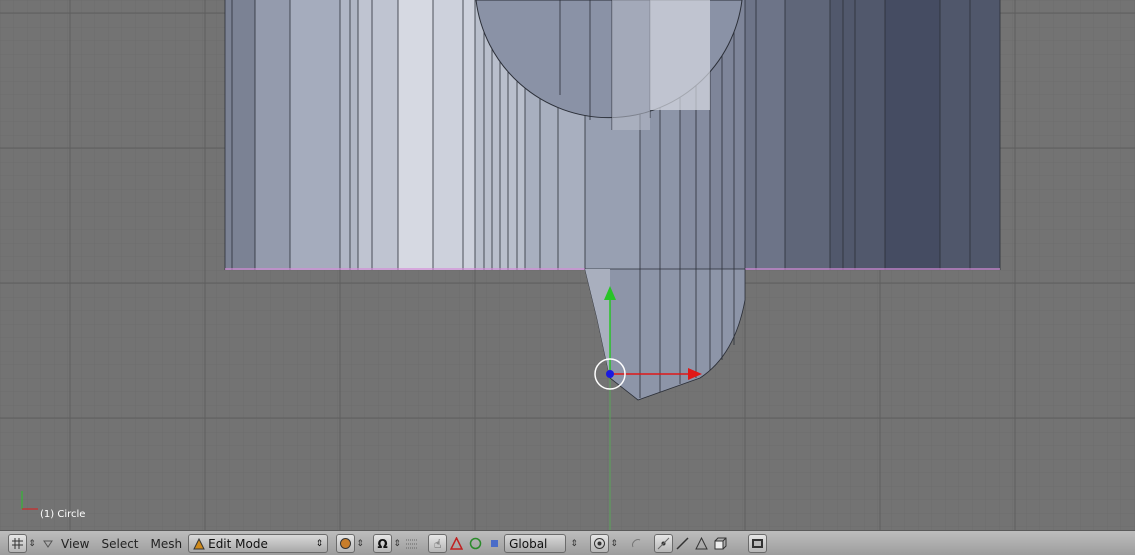 This screenshot has height=555, width=1135. I want to click on orientation-dropdown: Global, so click(535, 543).